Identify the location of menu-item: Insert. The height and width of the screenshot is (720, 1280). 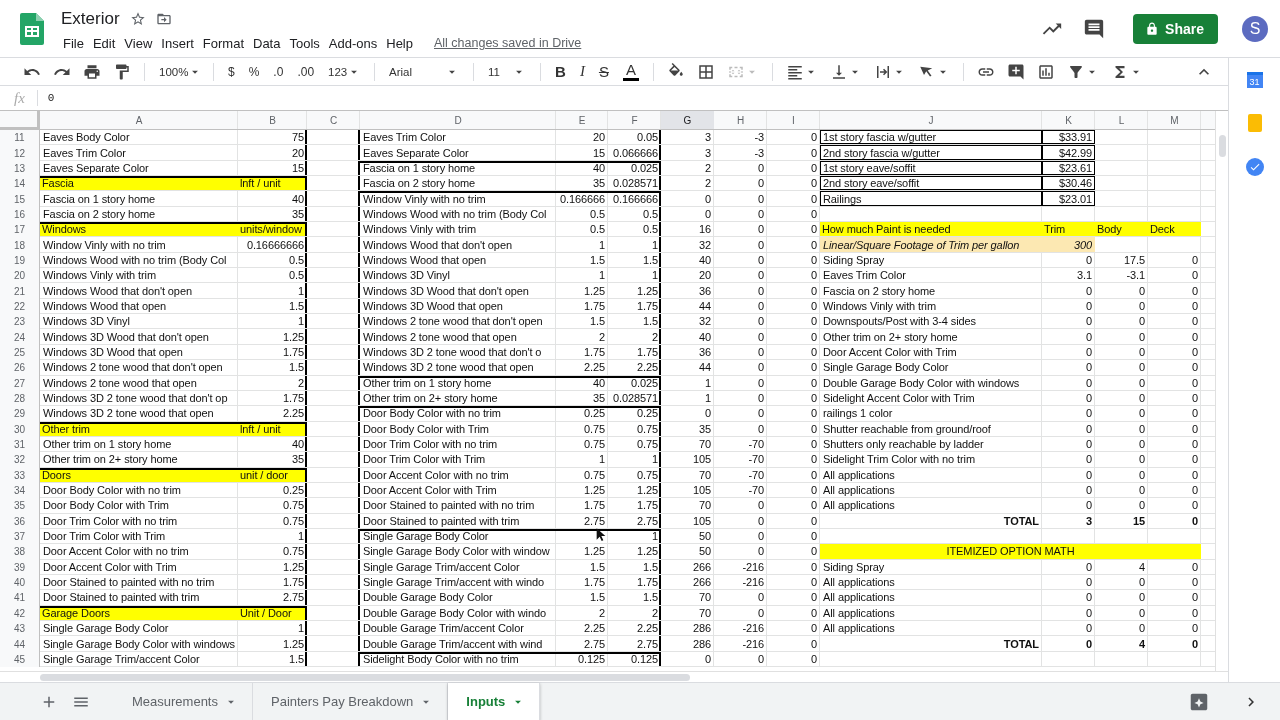
(180, 43).